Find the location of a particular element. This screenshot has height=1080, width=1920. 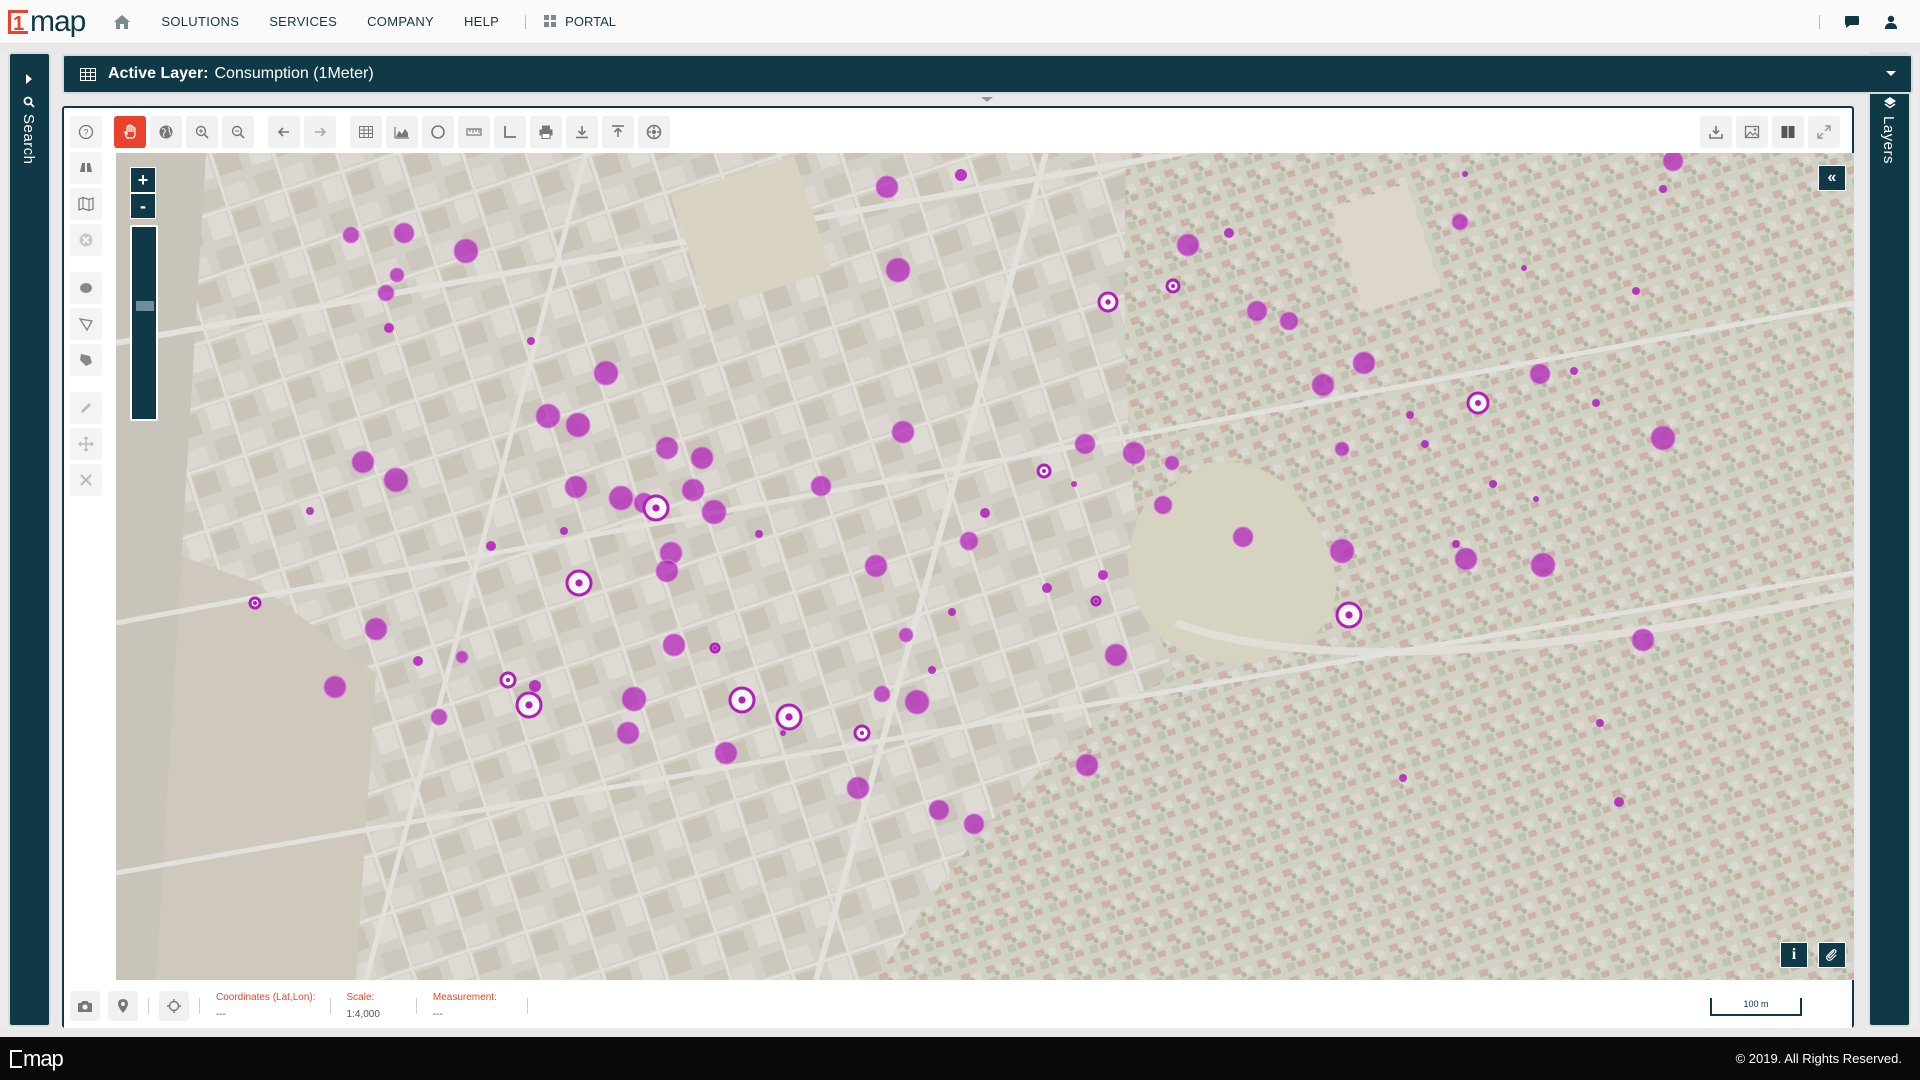

collapse-handle-icon is located at coordinates (987, 100).